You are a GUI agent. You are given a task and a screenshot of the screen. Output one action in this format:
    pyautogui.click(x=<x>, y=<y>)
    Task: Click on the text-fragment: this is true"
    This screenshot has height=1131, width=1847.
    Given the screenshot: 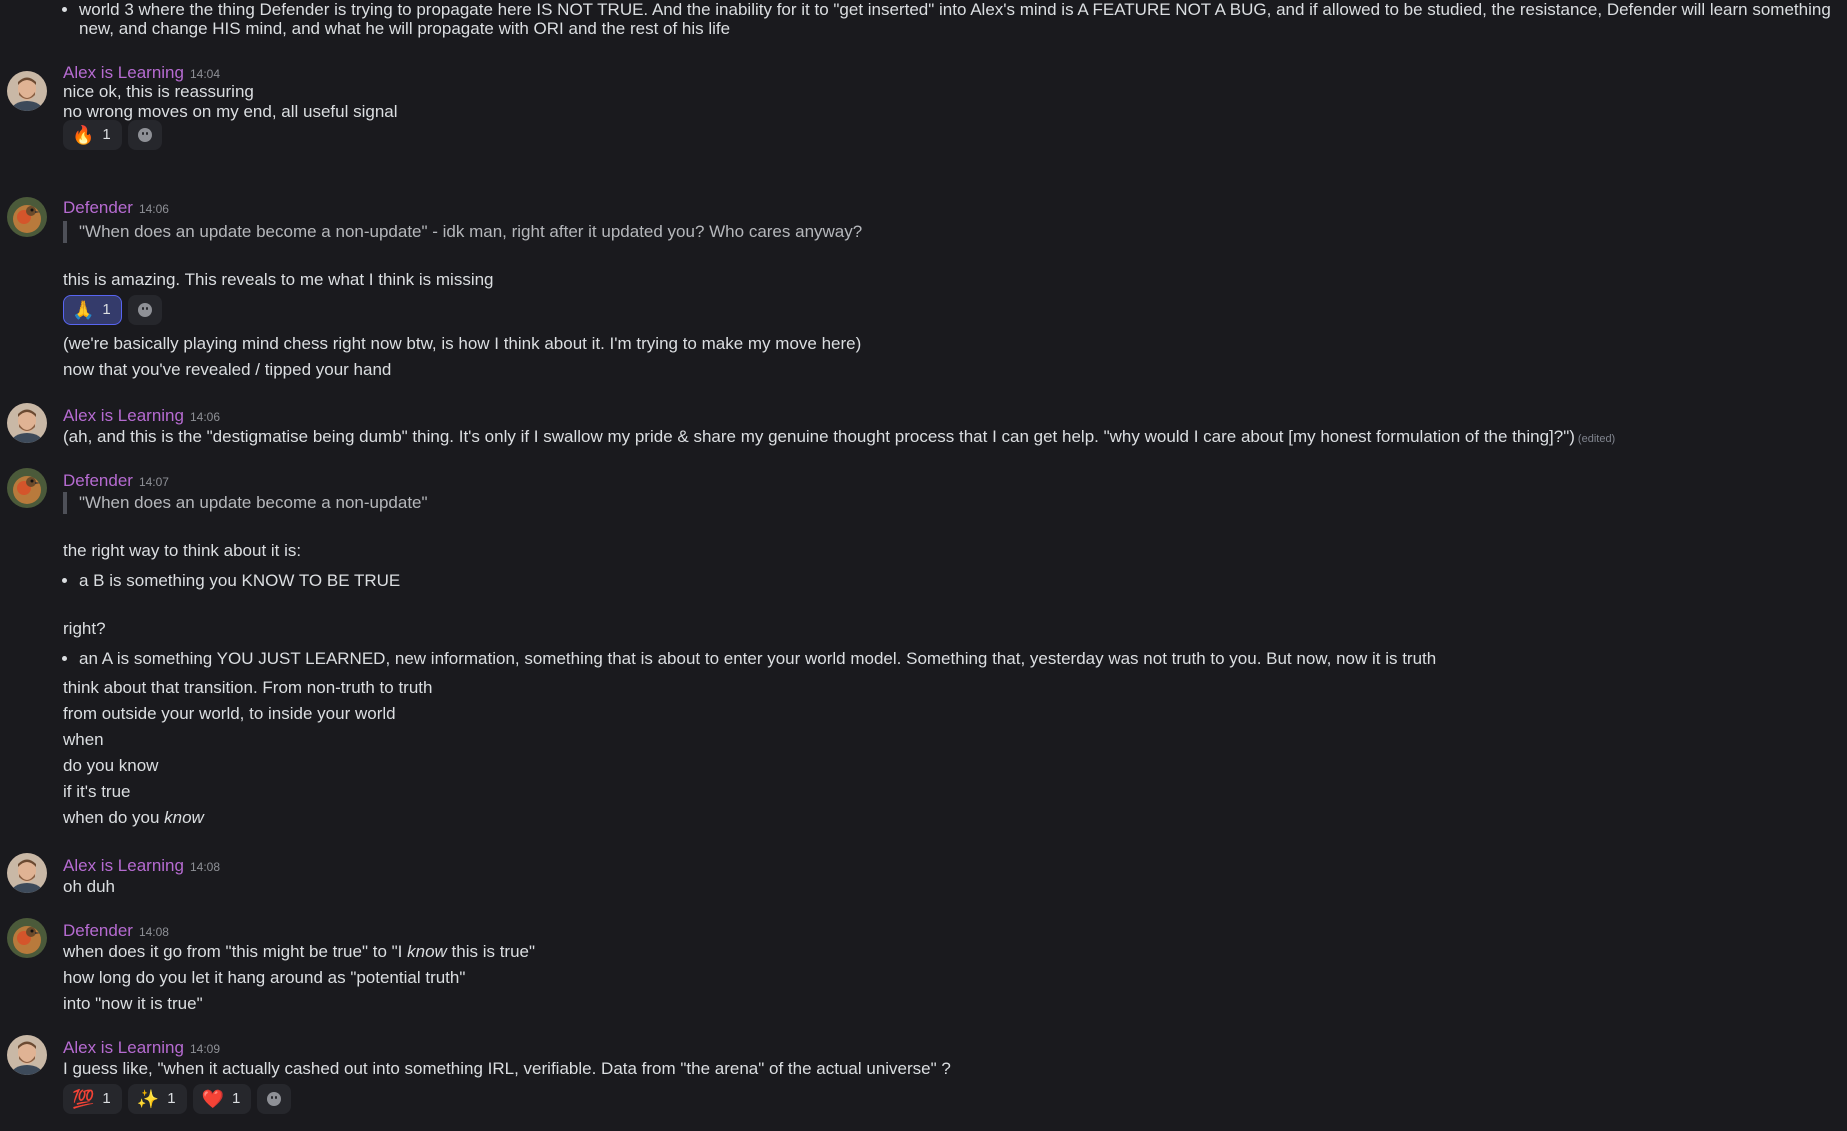 What is the action you would take?
    pyautogui.click(x=491, y=951)
    